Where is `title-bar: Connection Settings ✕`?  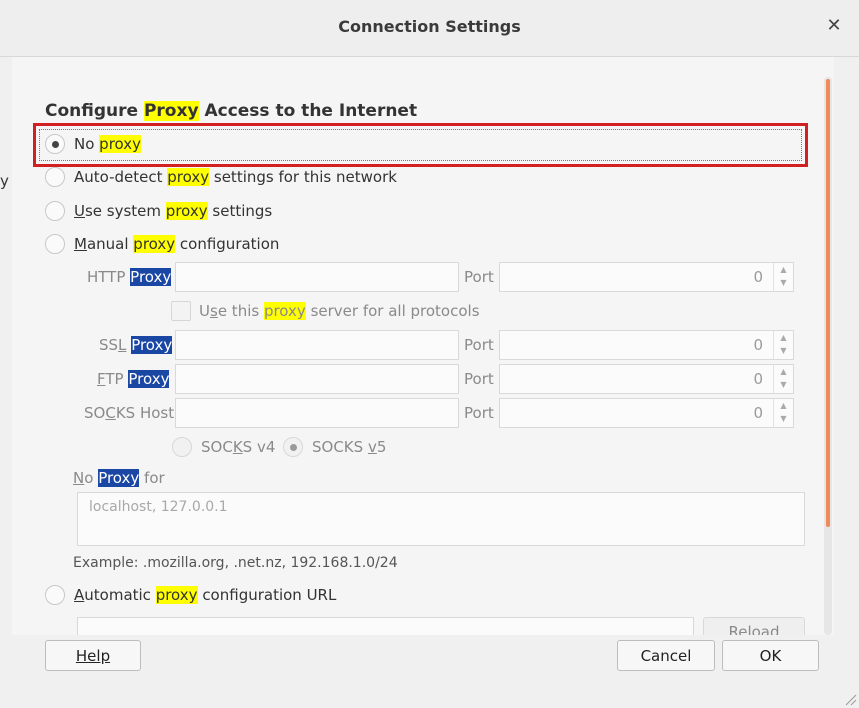
title-bar: Connection Settings ✕ is located at coordinates (429, 28).